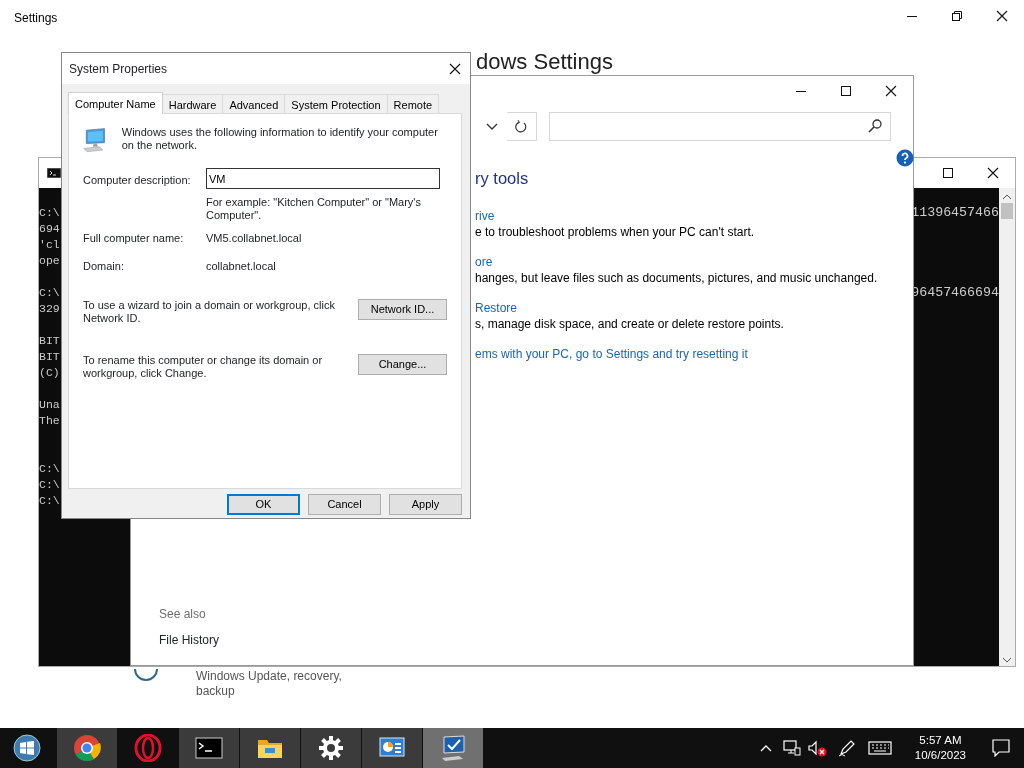 The height and width of the screenshot is (768, 1024). I want to click on intro-text: Windows uses the following information to identify your computer on the network., so click(280, 139).